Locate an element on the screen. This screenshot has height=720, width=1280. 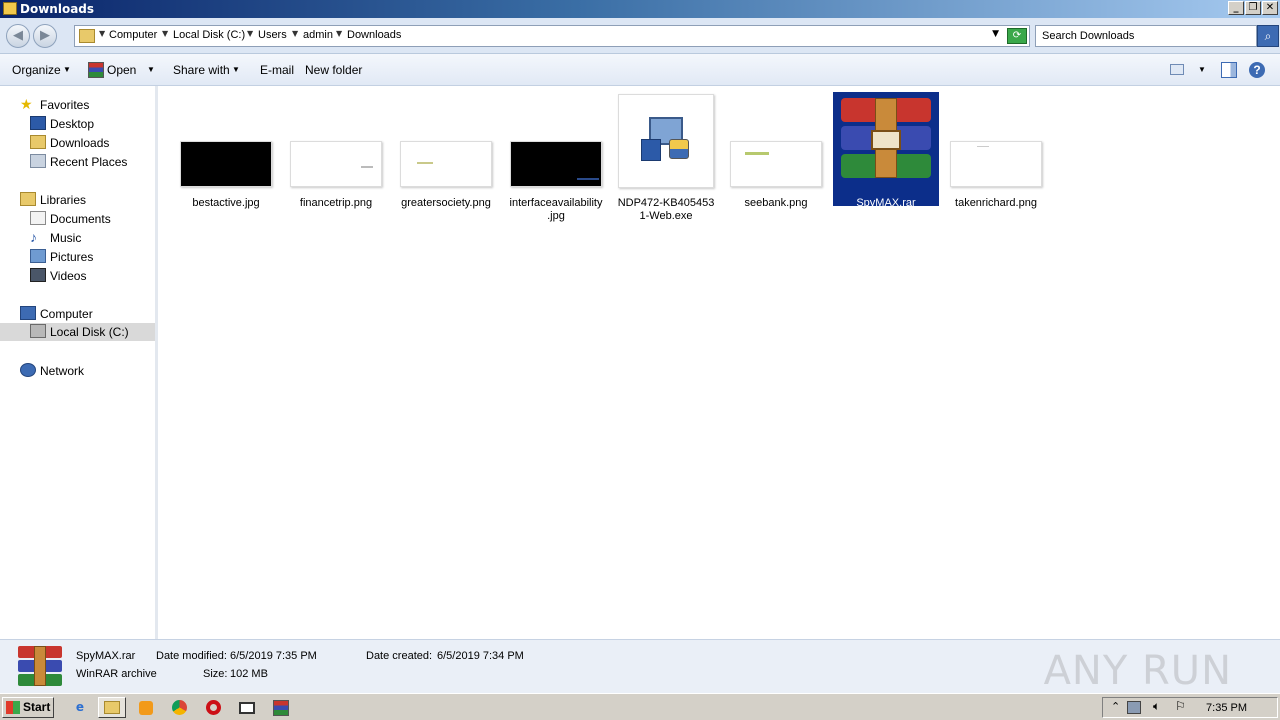
preview-pane-icon is located at coordinates (1229, 70).